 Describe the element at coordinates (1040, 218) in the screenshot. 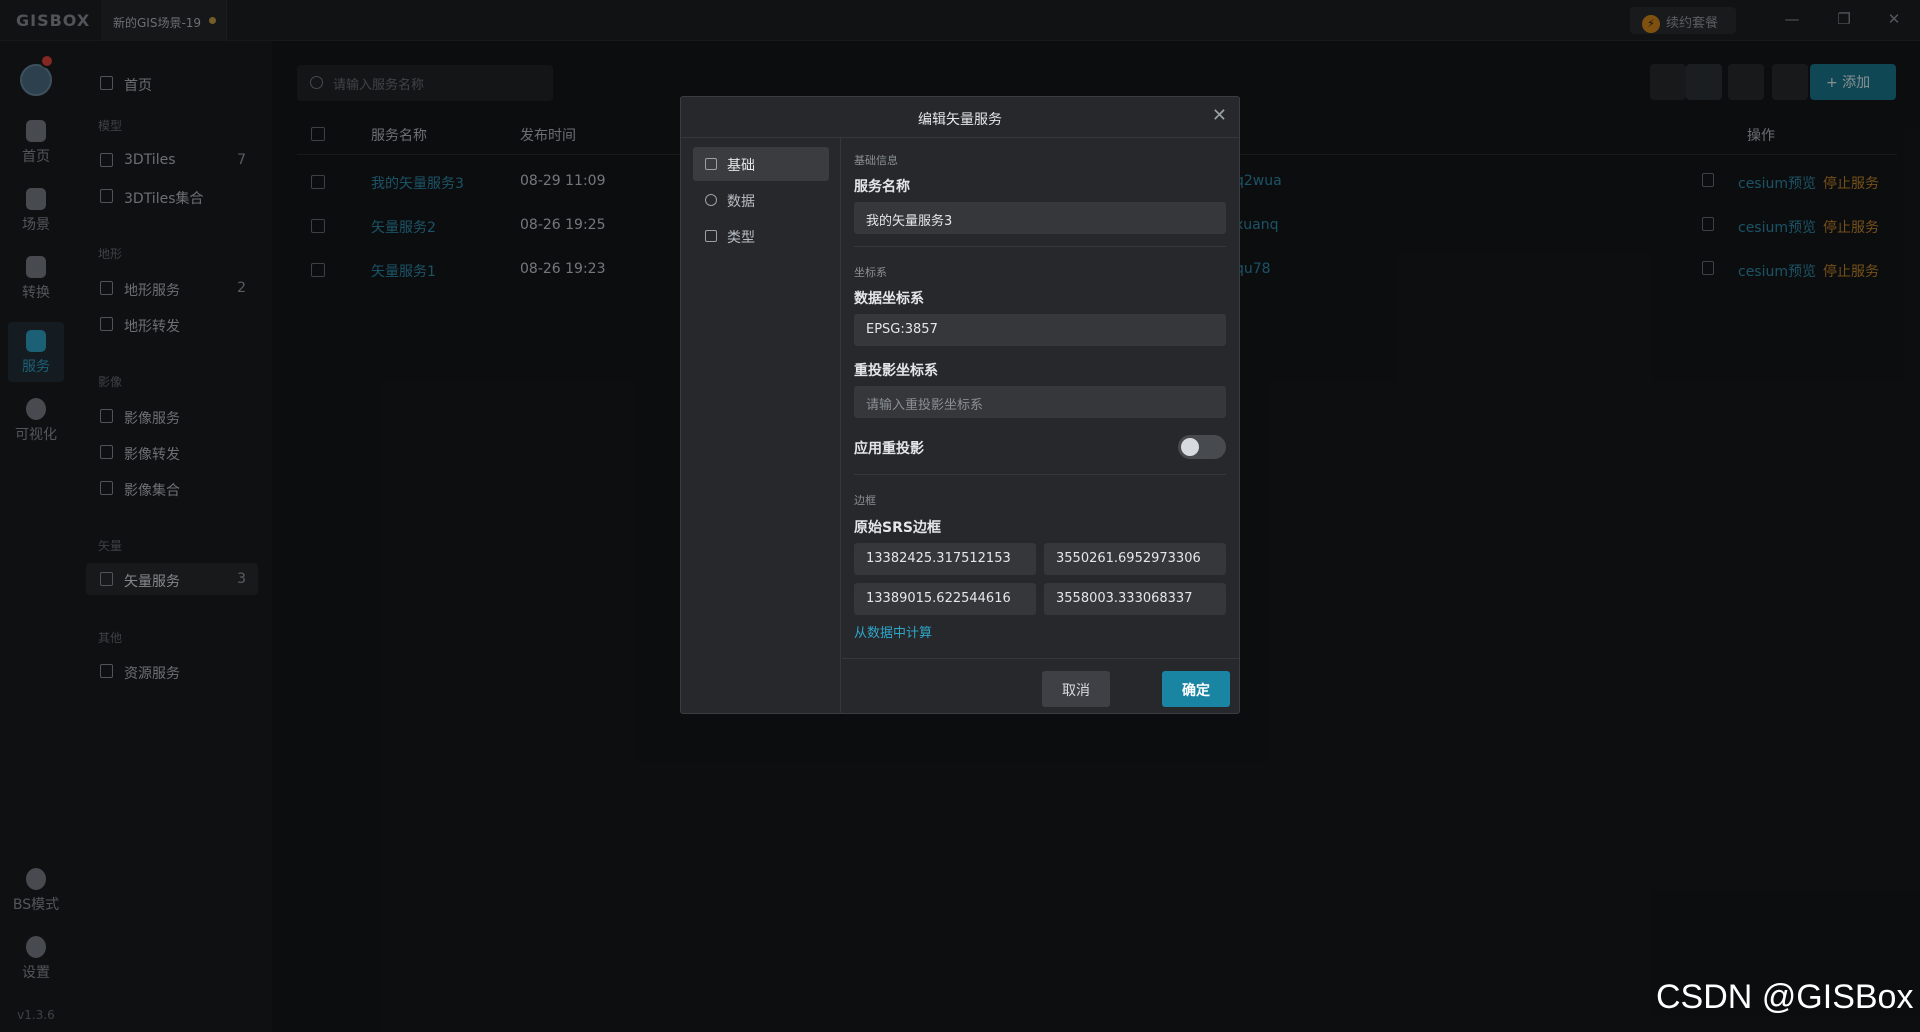

I see `service-name-input: 我的矢量服务3` at that location.